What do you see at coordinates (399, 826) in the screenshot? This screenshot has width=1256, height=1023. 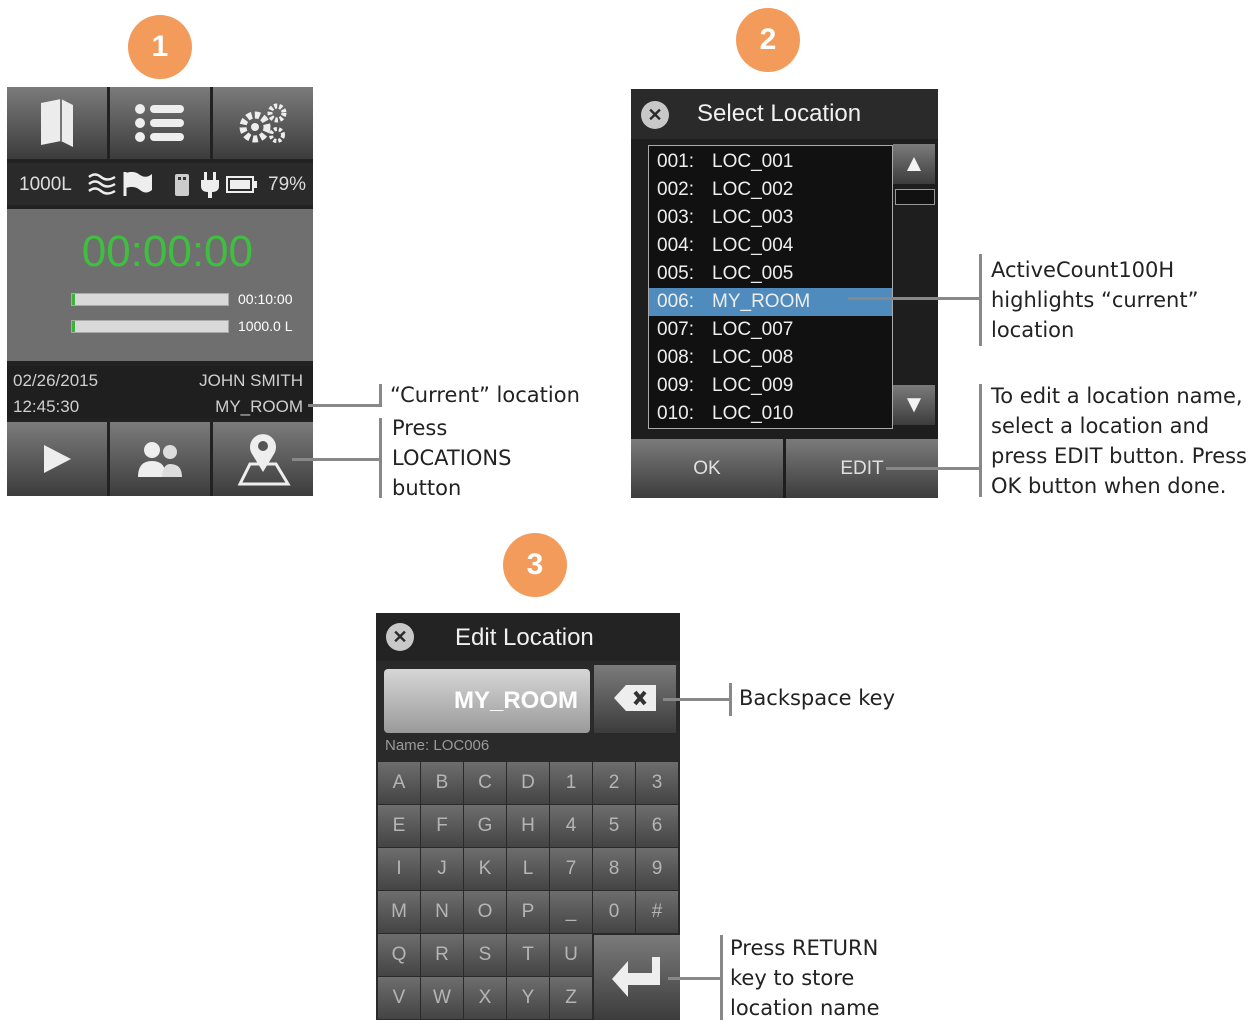 I see `key-e: E` at bounding box center [399, 826].